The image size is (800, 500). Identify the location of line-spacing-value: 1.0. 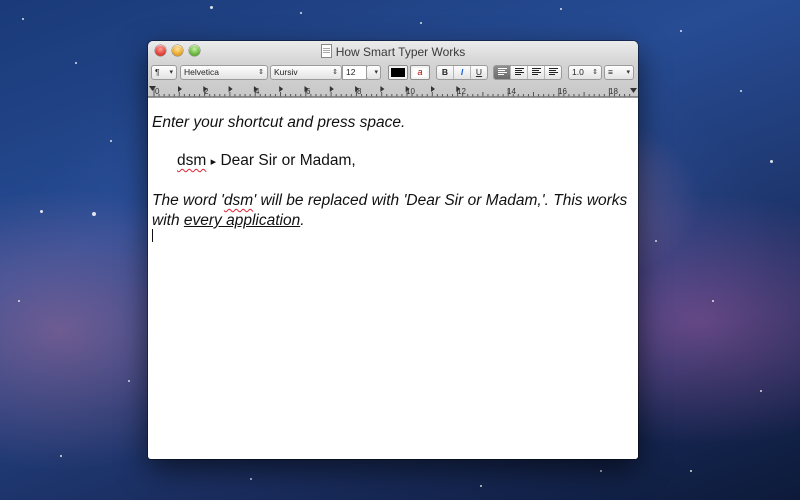
(578, 72).